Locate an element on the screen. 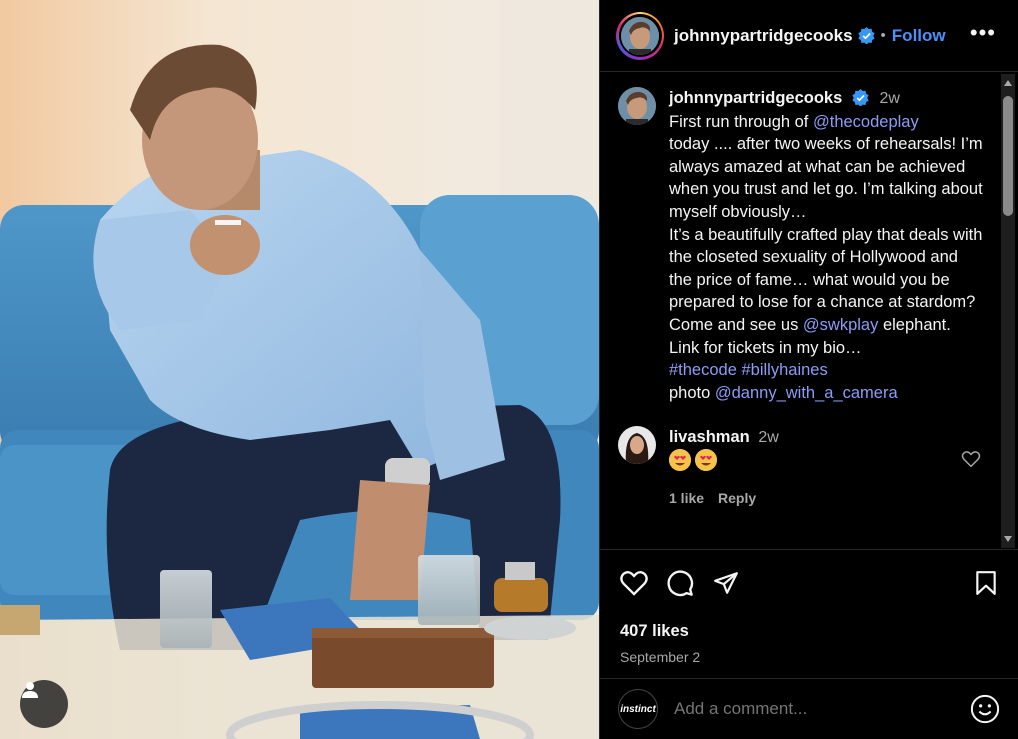 This screenshot has width=1018, height=739. caption-avatar is located at coordinates (637, 106).